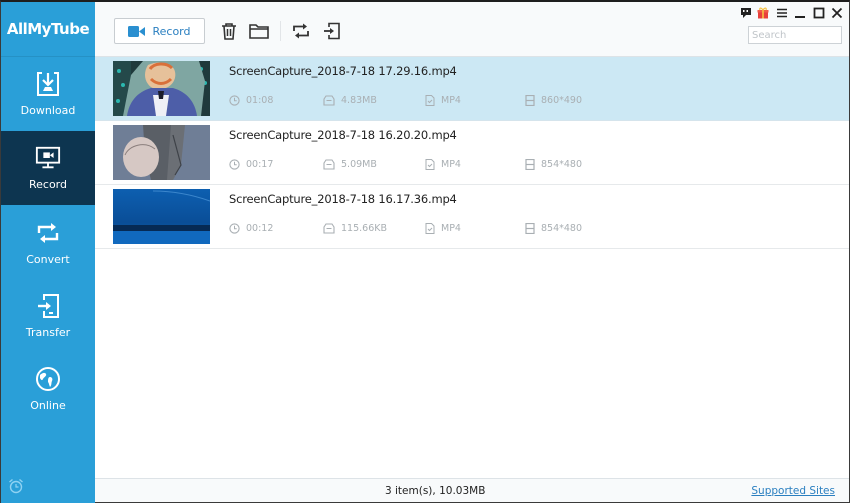 This screenshot has height=503, width=850. Describe the element at coordinates (260, 228) in the screenshot. I see `duration-value: 00:12` at that location.